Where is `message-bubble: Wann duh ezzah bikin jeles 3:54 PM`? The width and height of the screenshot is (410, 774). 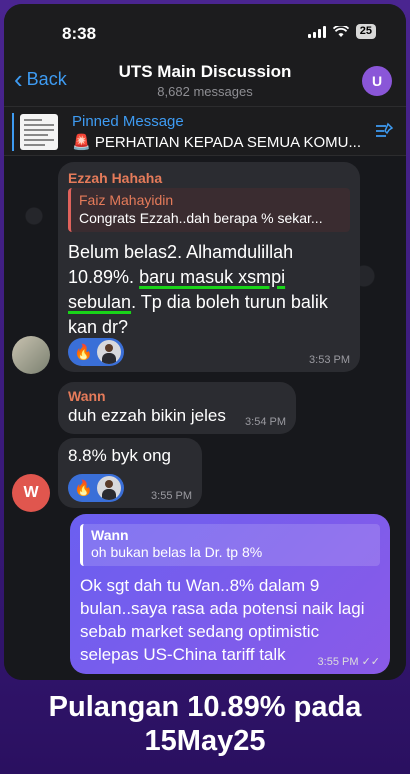
message-bubble: Wann duh ezzah bikin jeles 3:54 PM is located at coordinates (177, 408).